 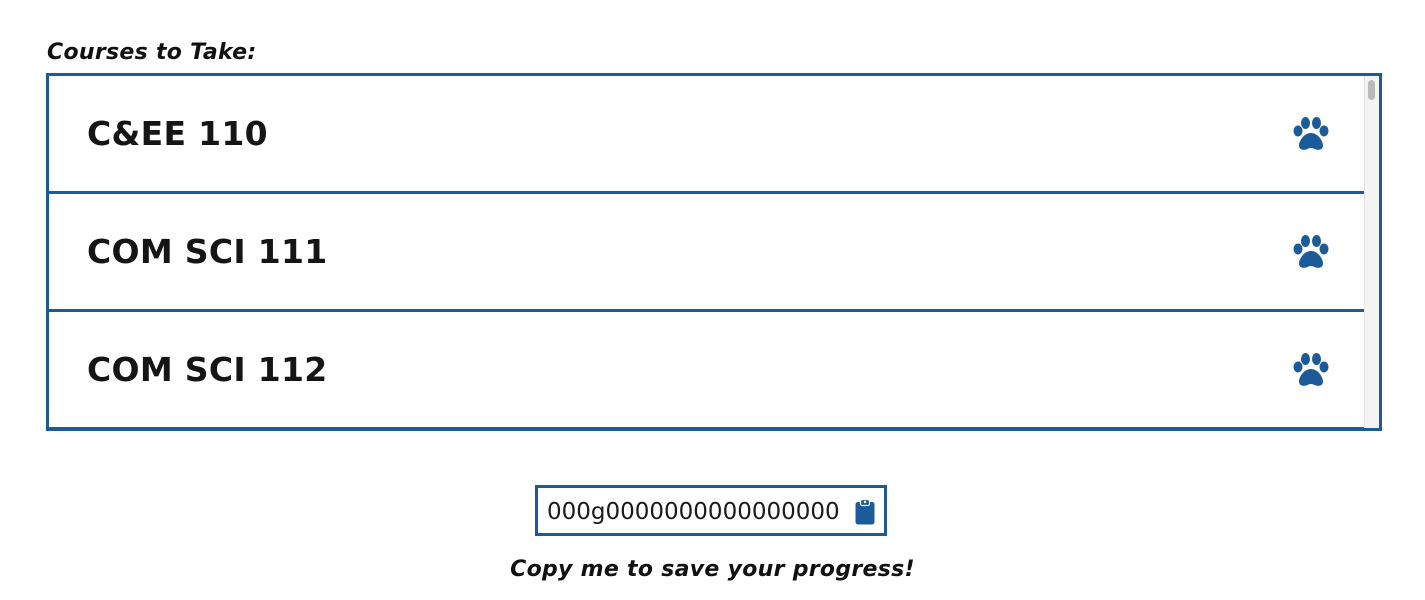 I want to click on course-label: COM SCI 111, so click(x=207, y=251).